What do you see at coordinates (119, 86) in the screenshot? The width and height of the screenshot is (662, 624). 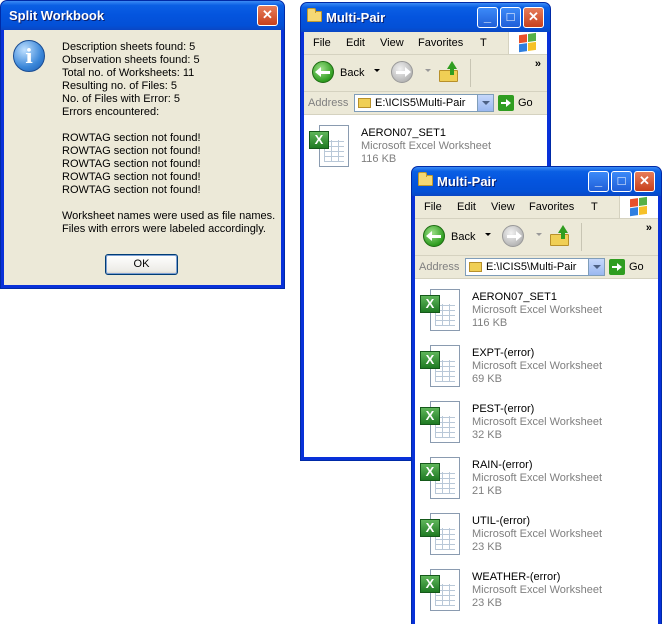 I see `message-line: Resulting no. of Files: 5` at bounding box center [119, 86].